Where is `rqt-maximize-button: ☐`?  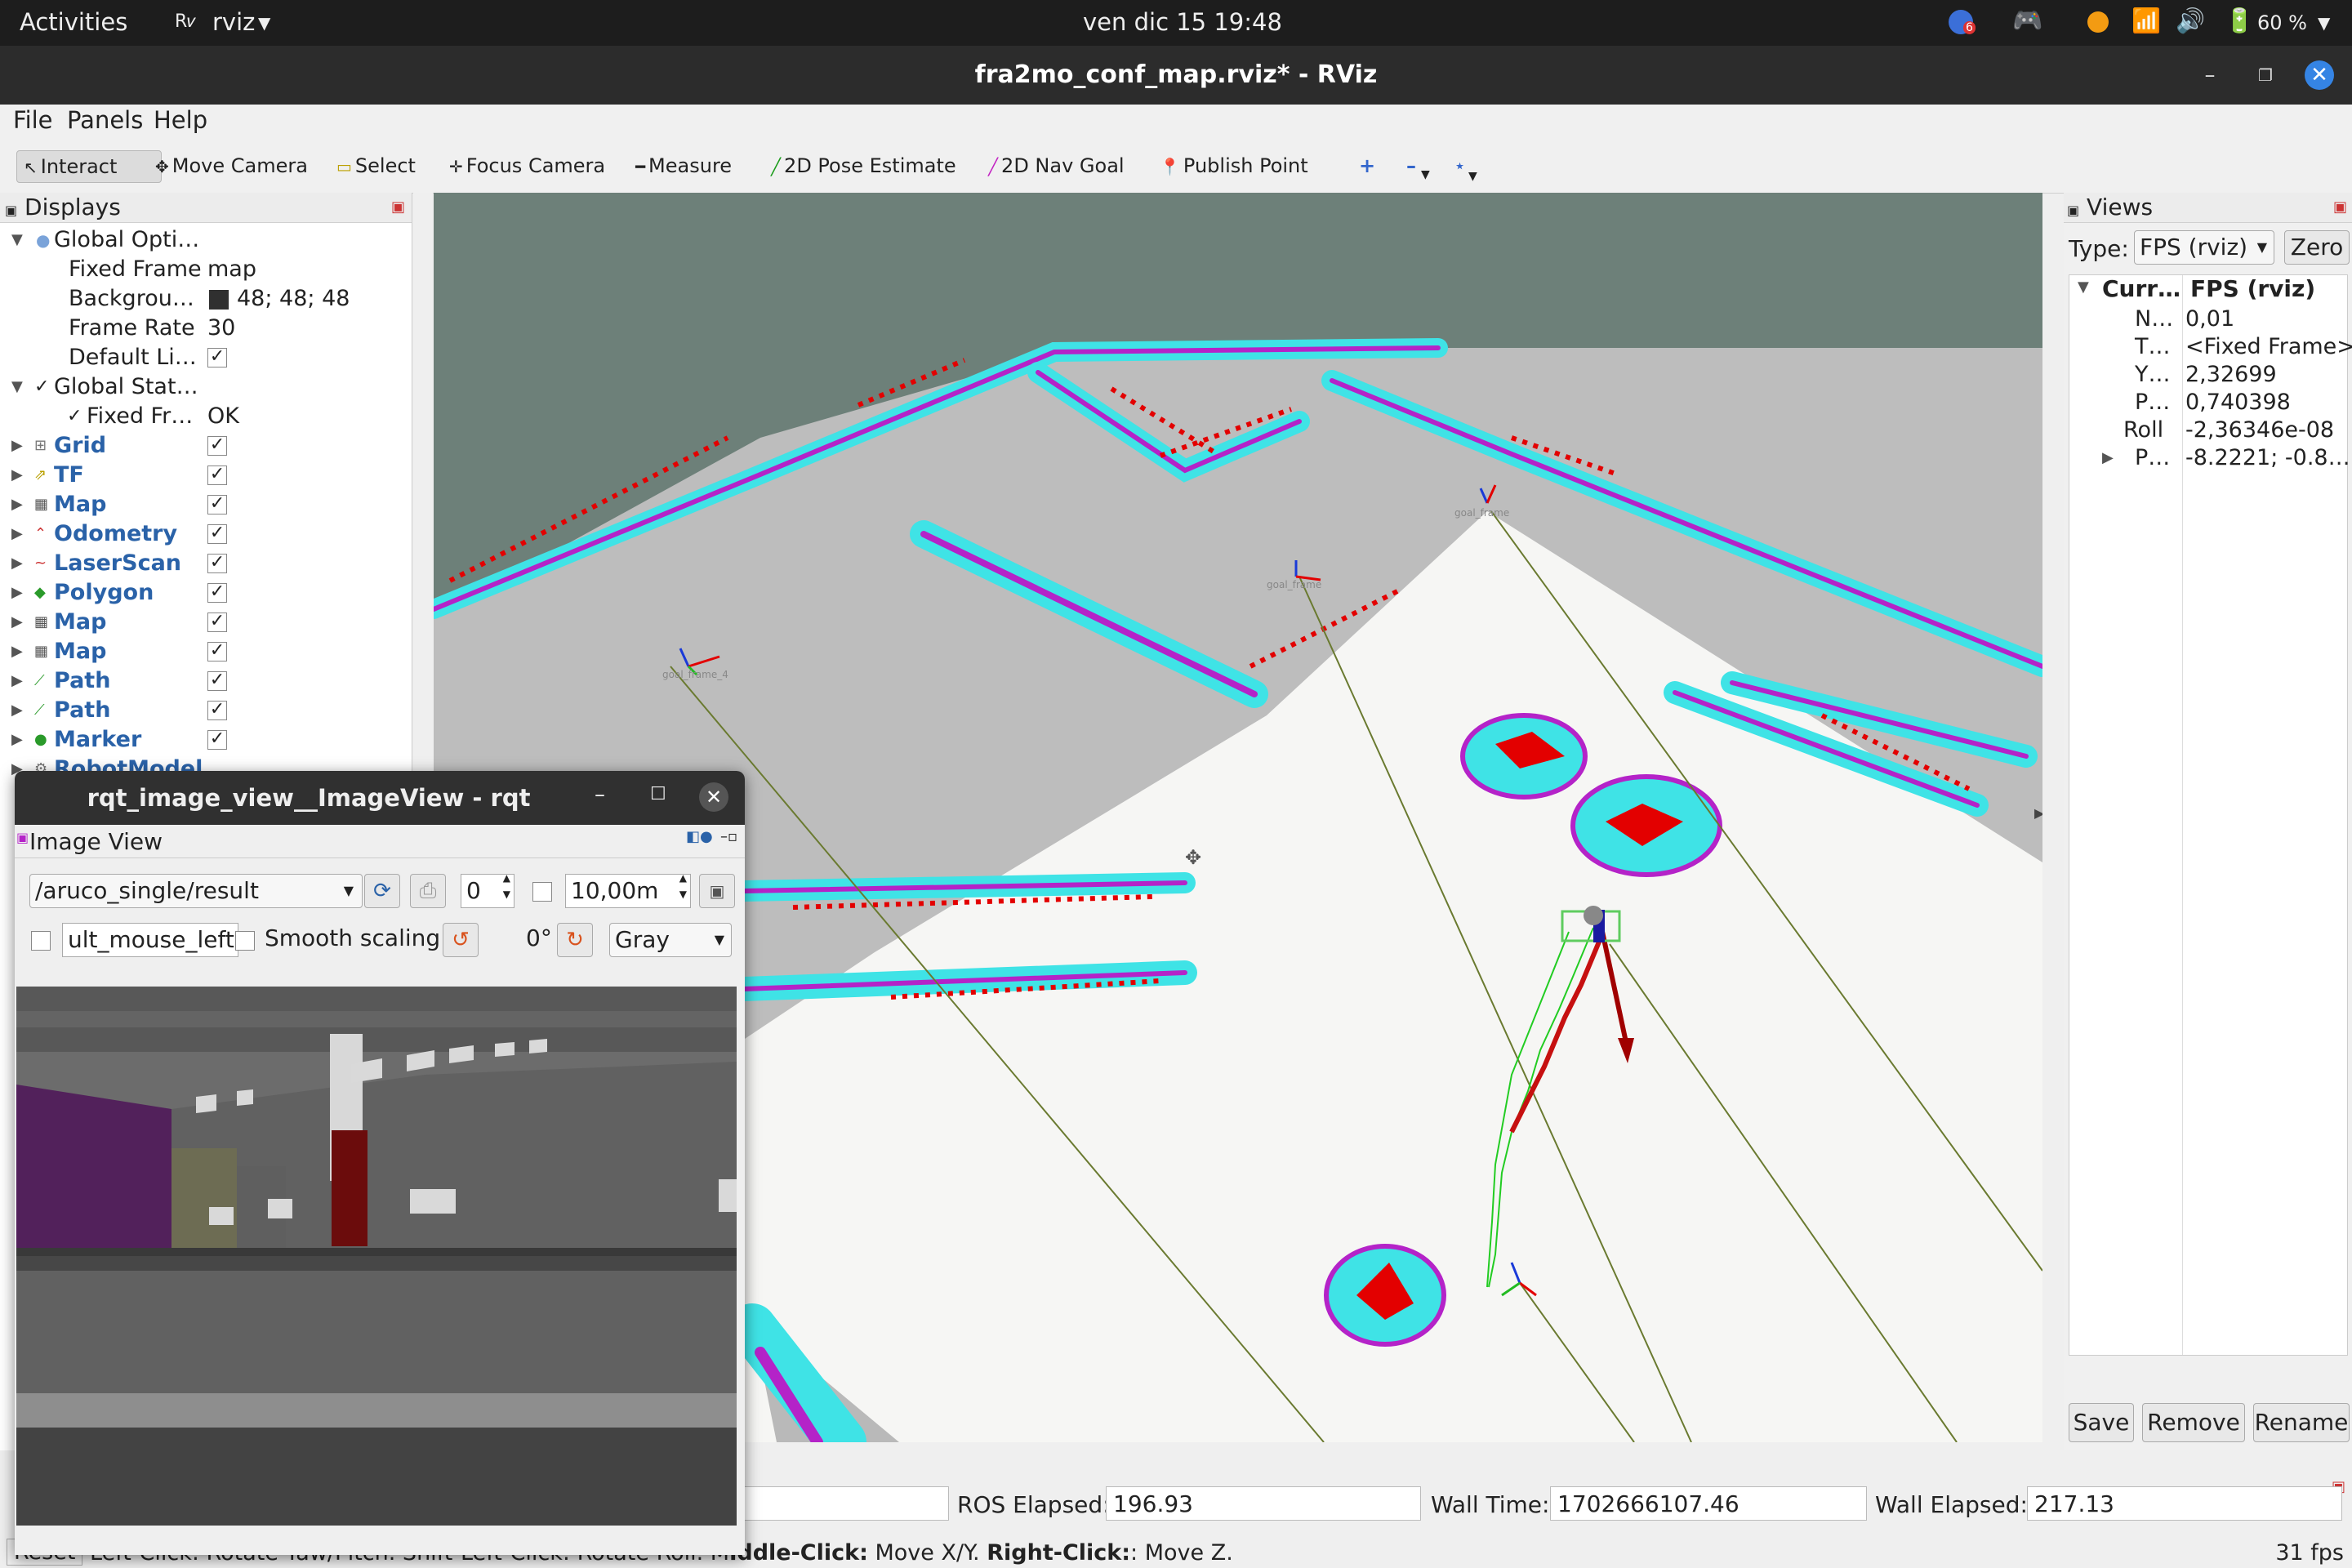
rqt-maximize-button: ☐ is located at coordinates (658, 794).